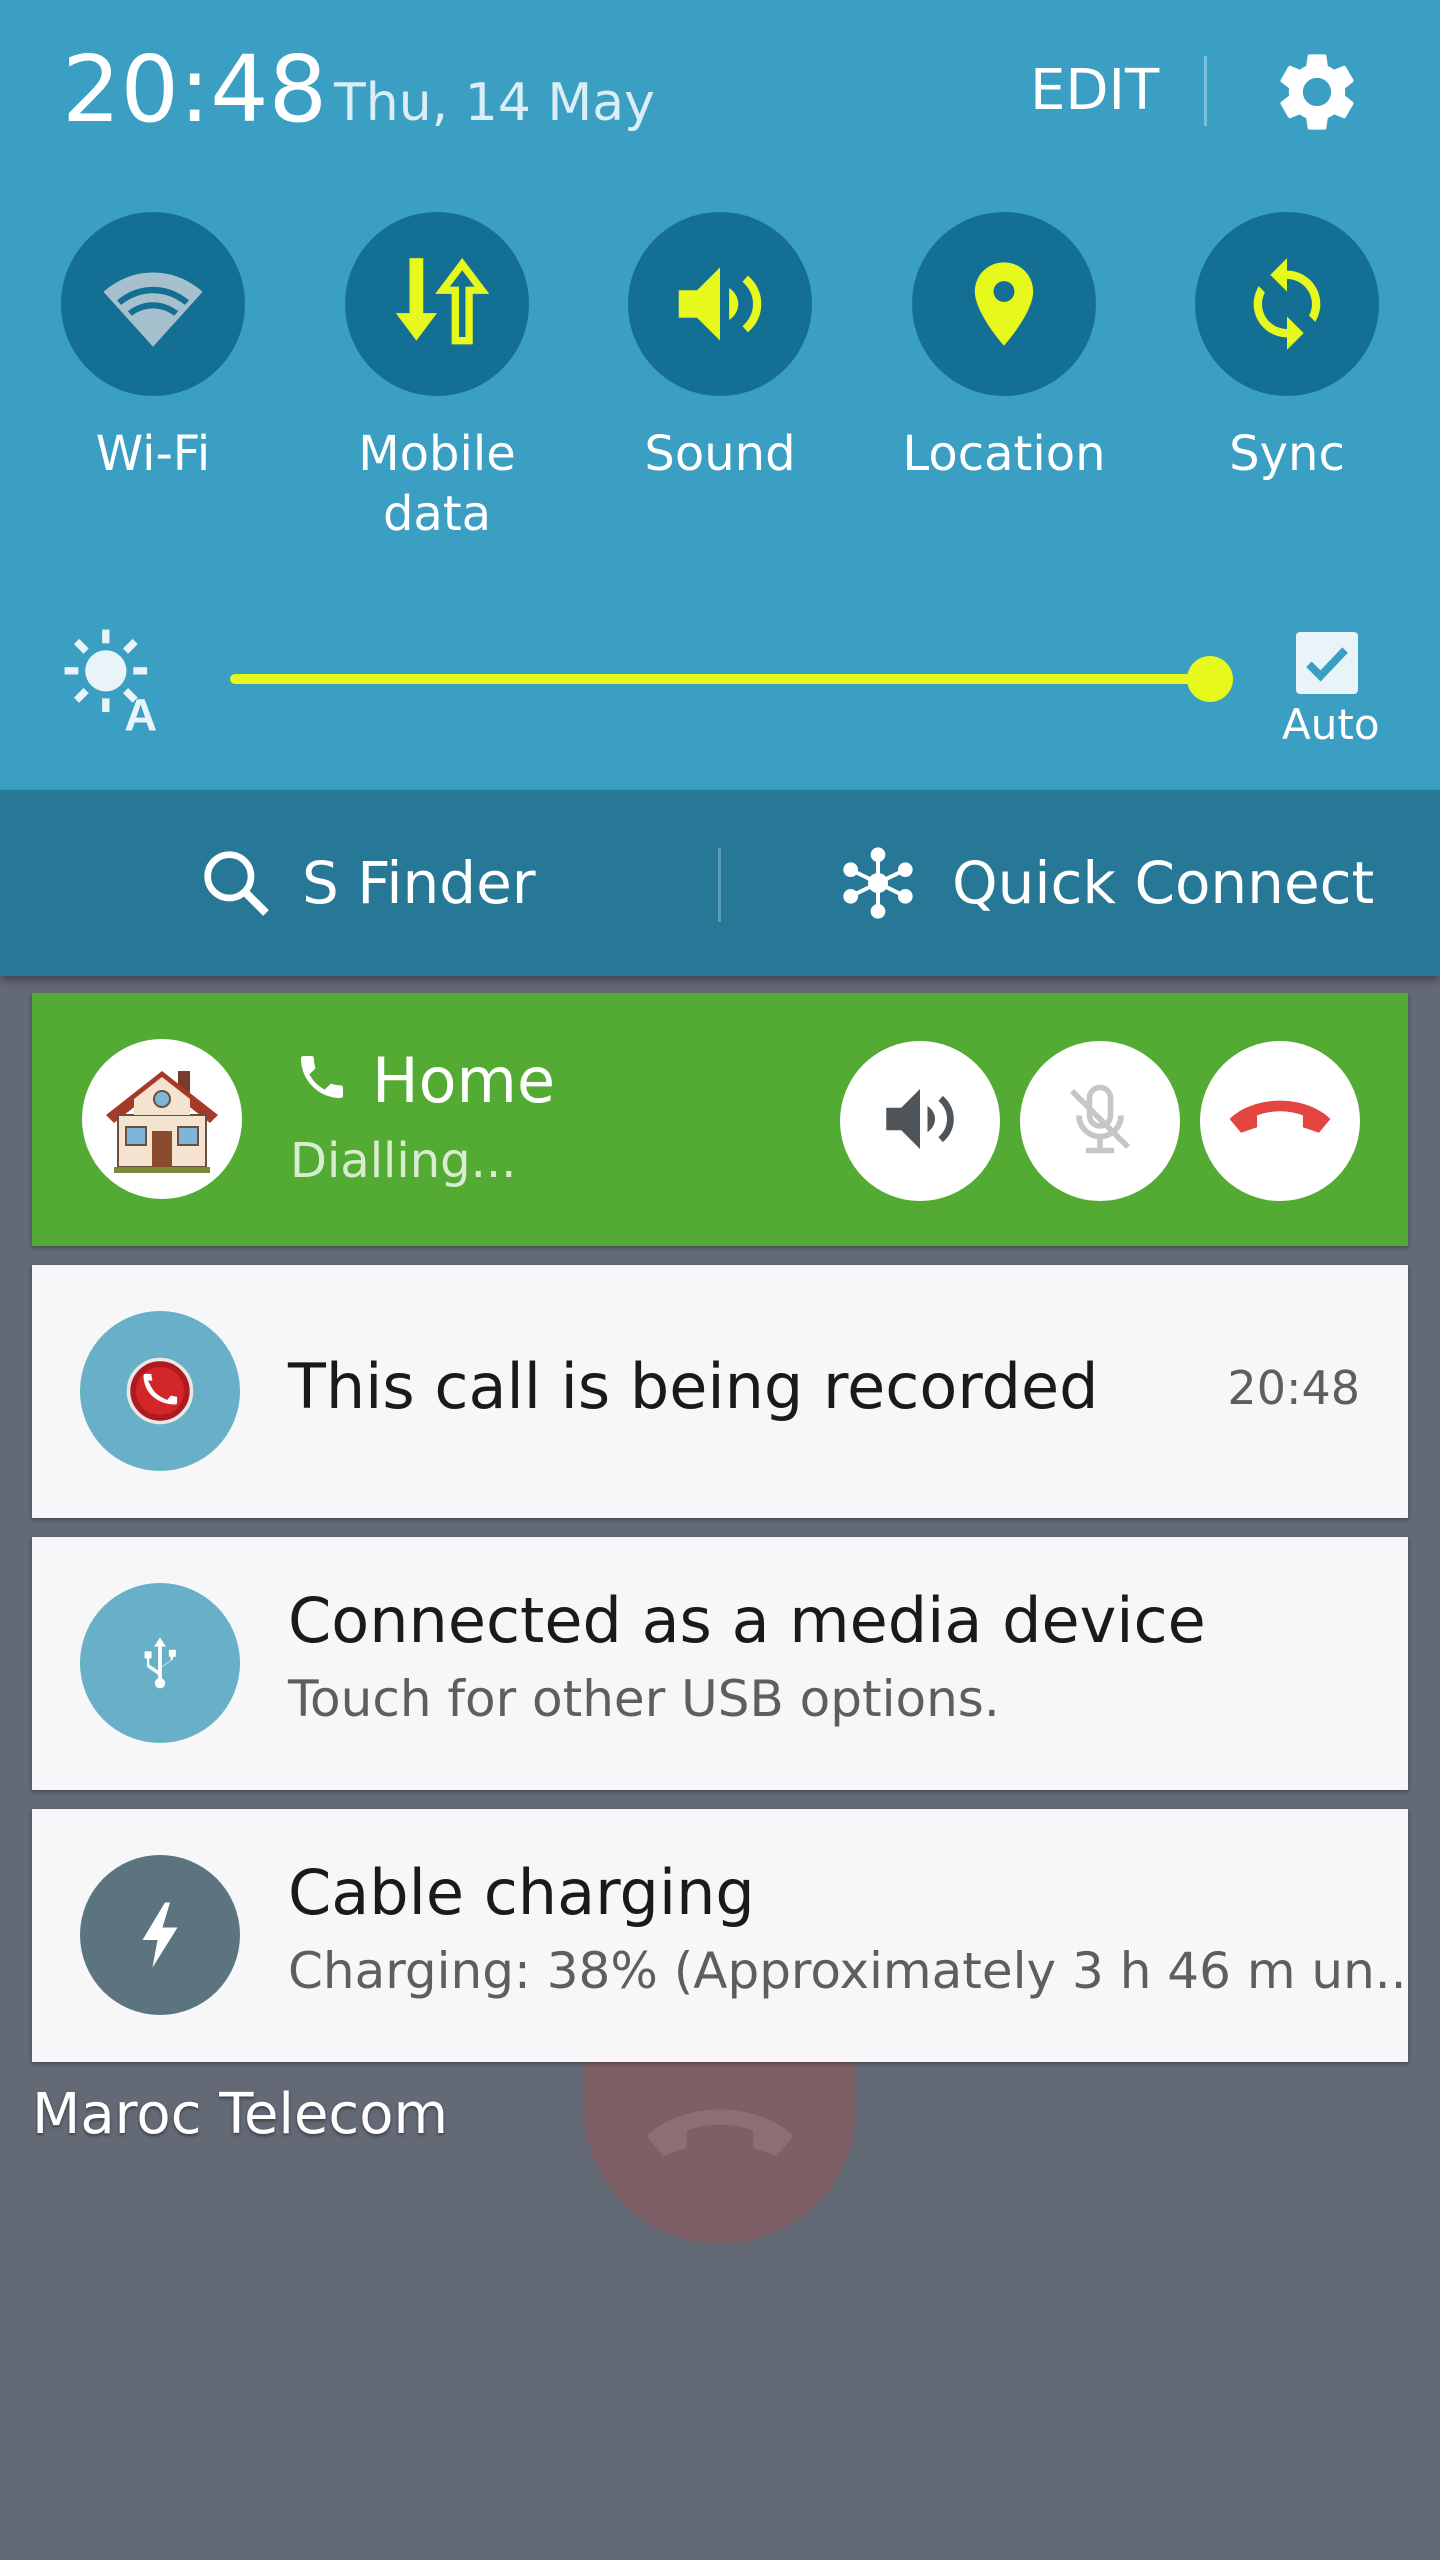 The image size is (1440, 2560). I want to click on phone-icon, so click(324, 1079).